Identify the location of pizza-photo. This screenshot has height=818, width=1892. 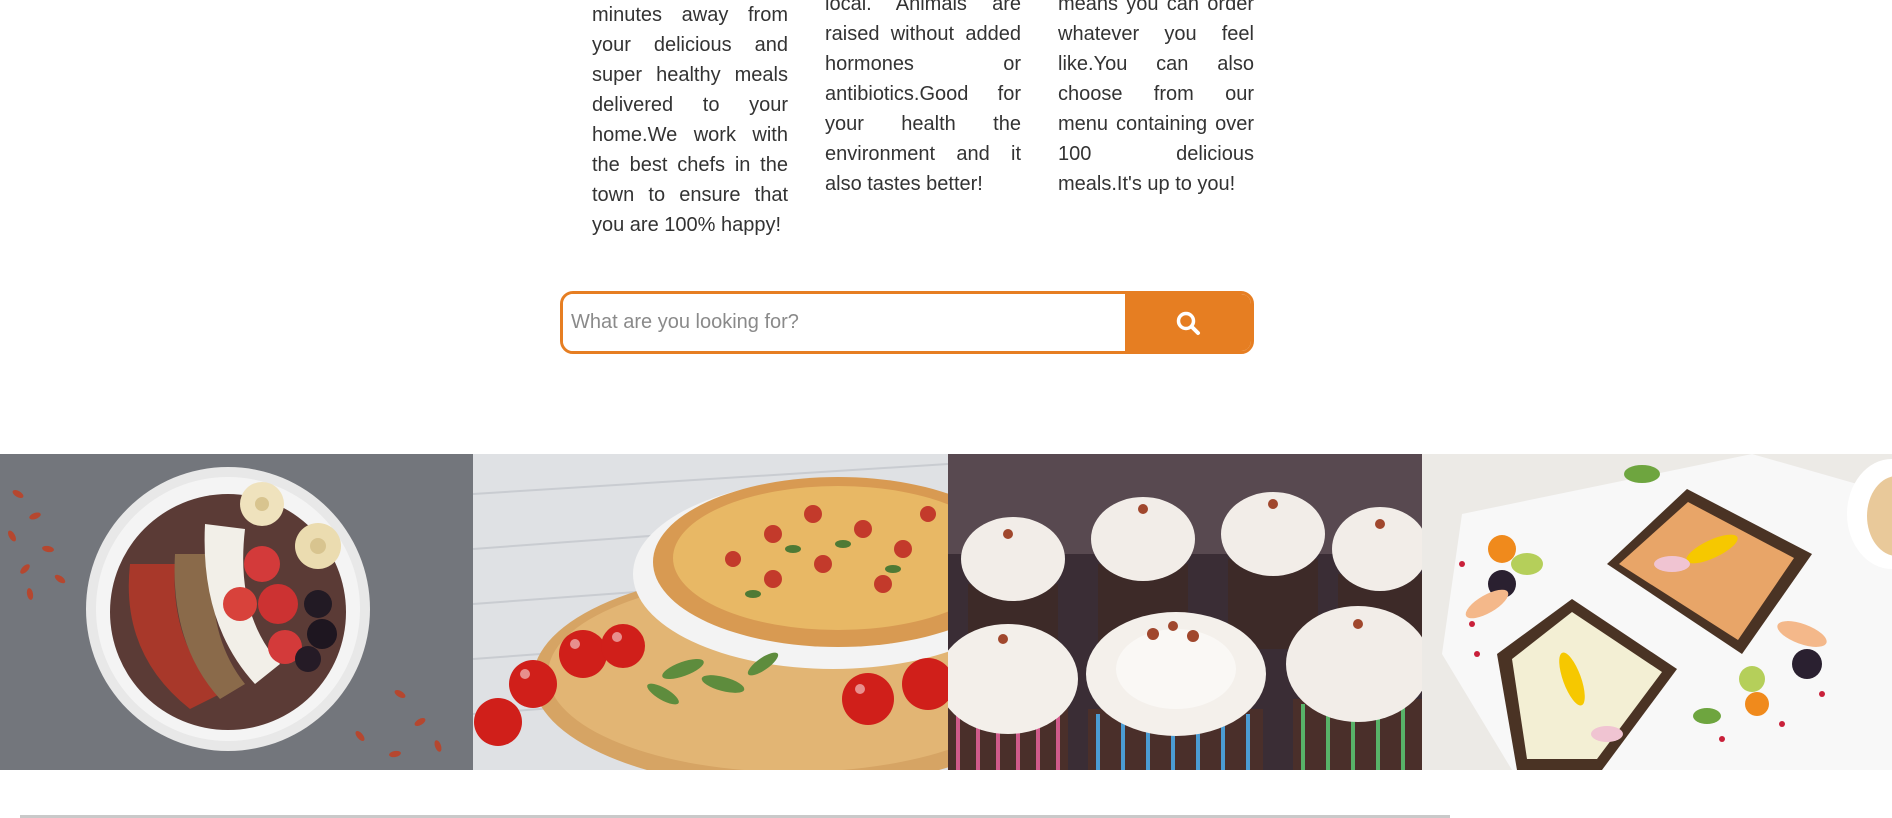
(710, 612).